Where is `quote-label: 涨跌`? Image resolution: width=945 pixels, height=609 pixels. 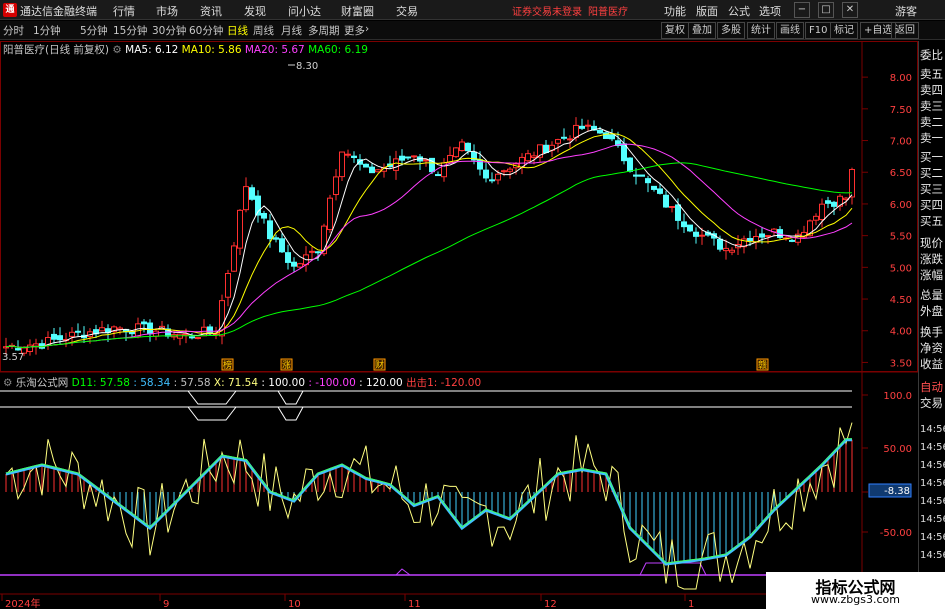
quote-label: 涨跌 is located at coordinates (932, 259).